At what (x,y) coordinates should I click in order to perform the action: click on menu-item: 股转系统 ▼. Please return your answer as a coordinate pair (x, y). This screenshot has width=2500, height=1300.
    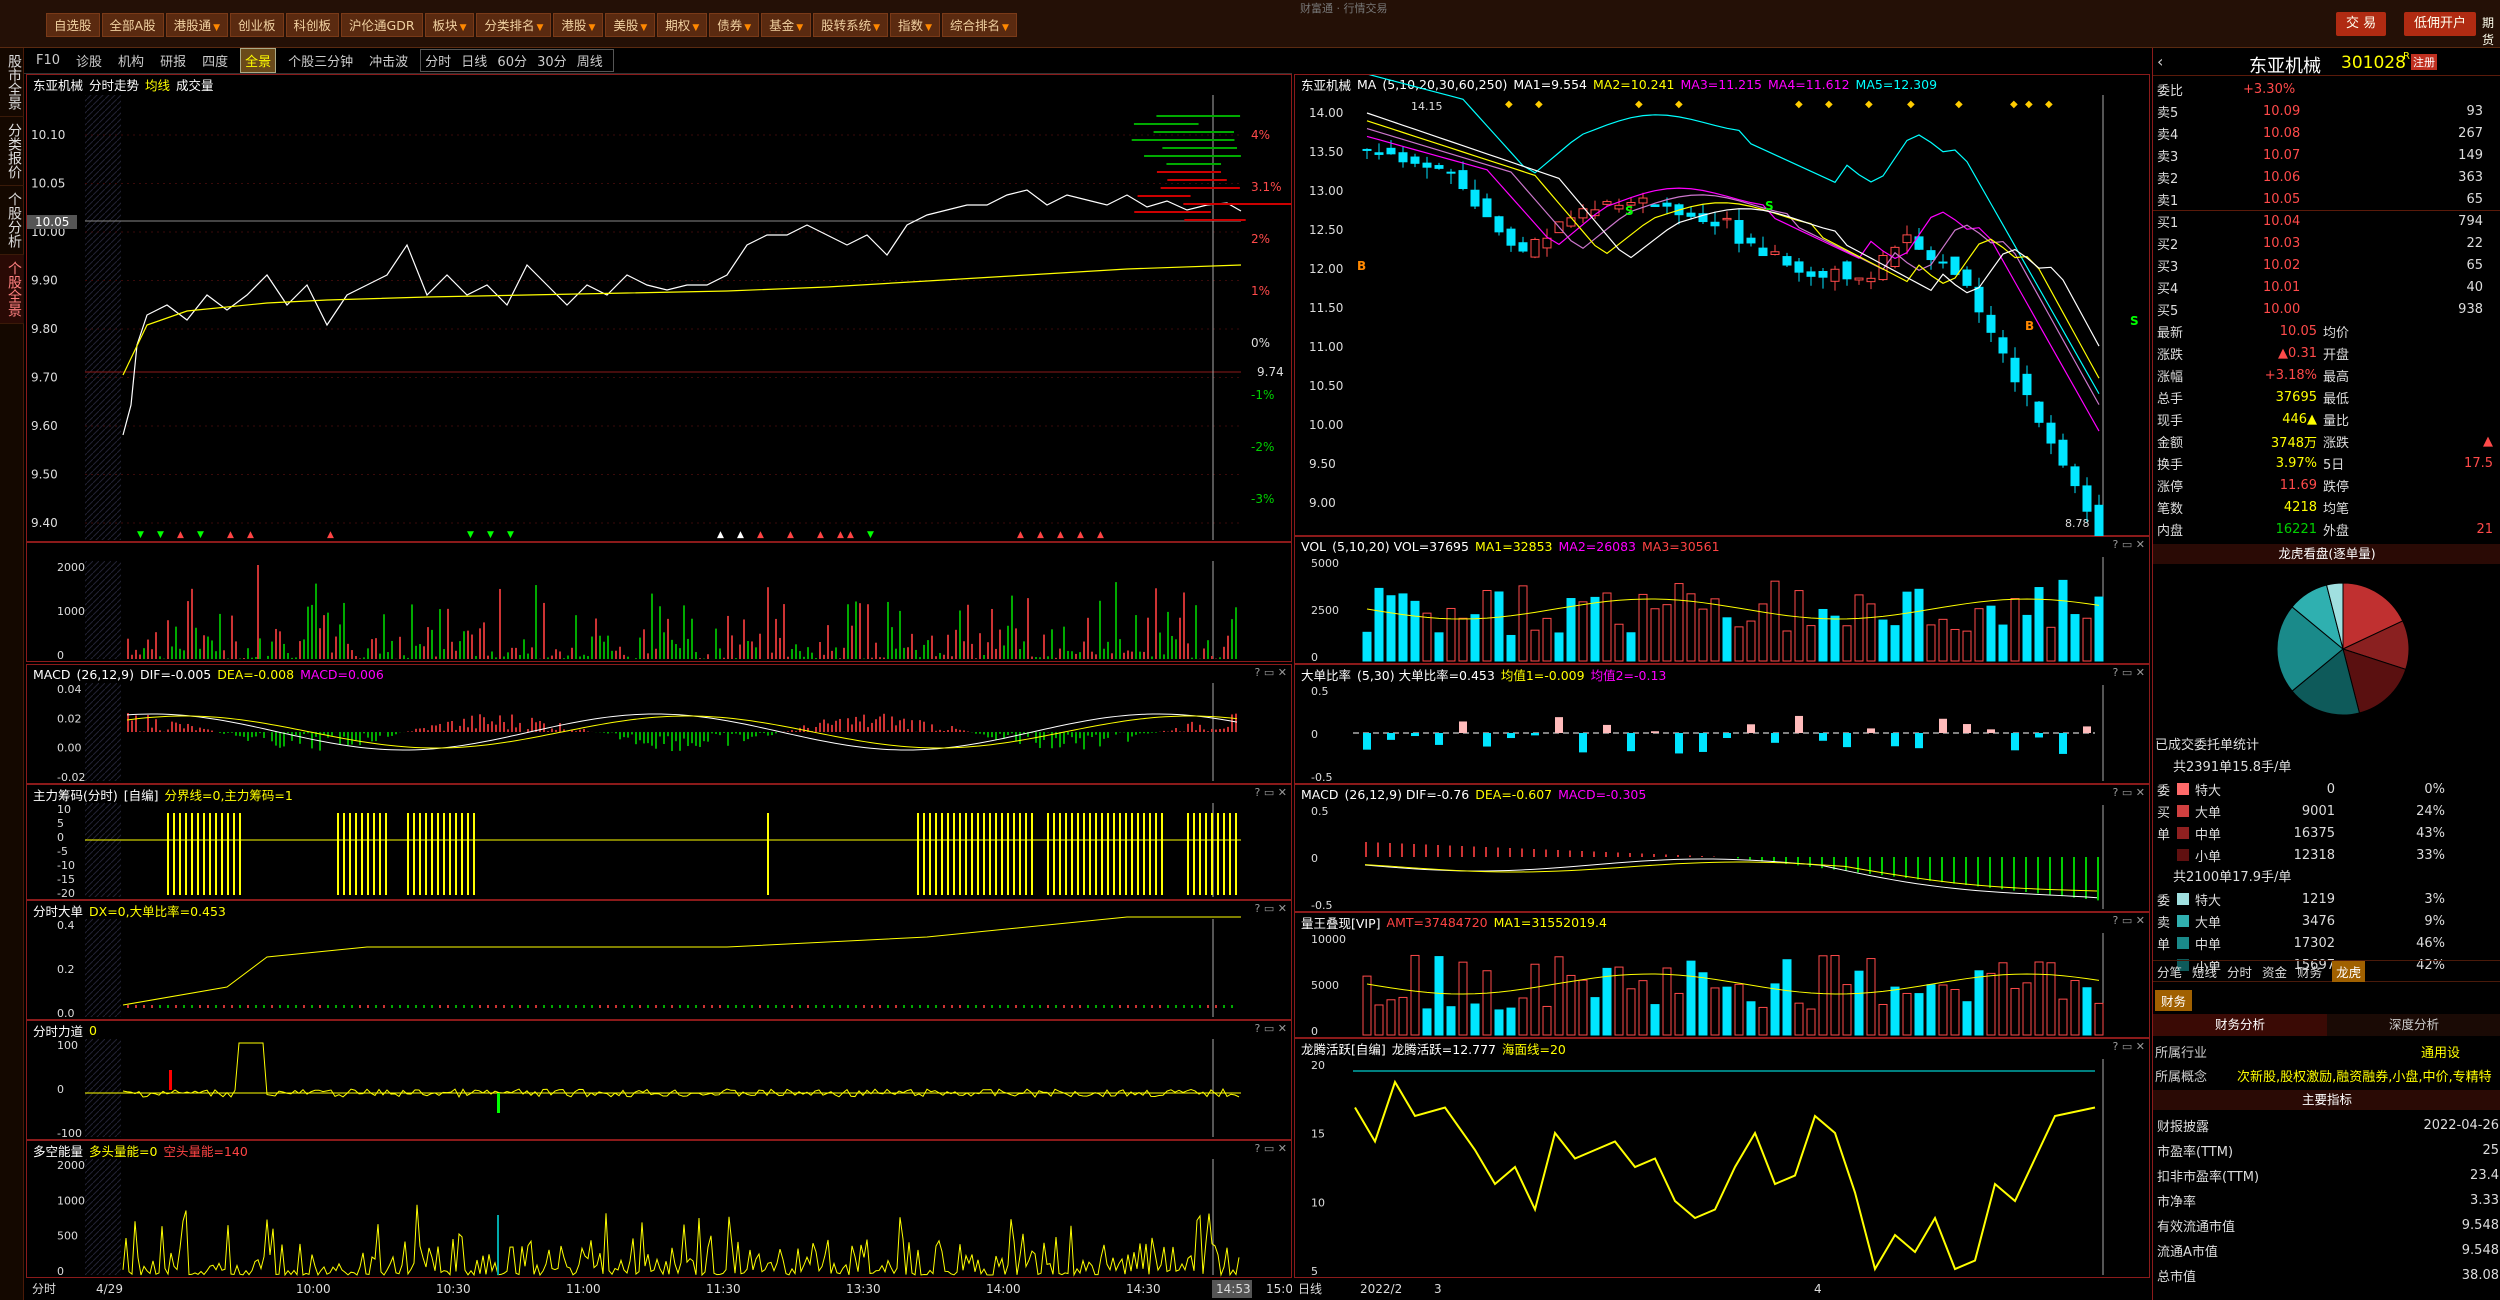
    Looking at the image, I should click on (851, 25).